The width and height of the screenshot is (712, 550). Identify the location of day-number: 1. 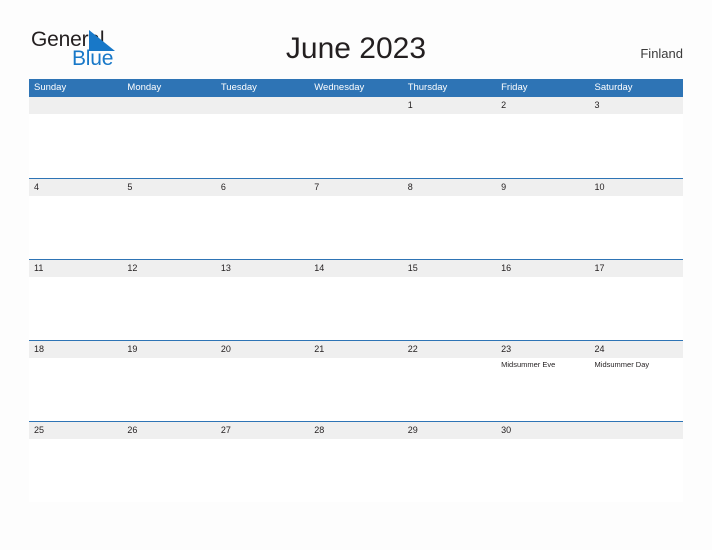
(410, 105).